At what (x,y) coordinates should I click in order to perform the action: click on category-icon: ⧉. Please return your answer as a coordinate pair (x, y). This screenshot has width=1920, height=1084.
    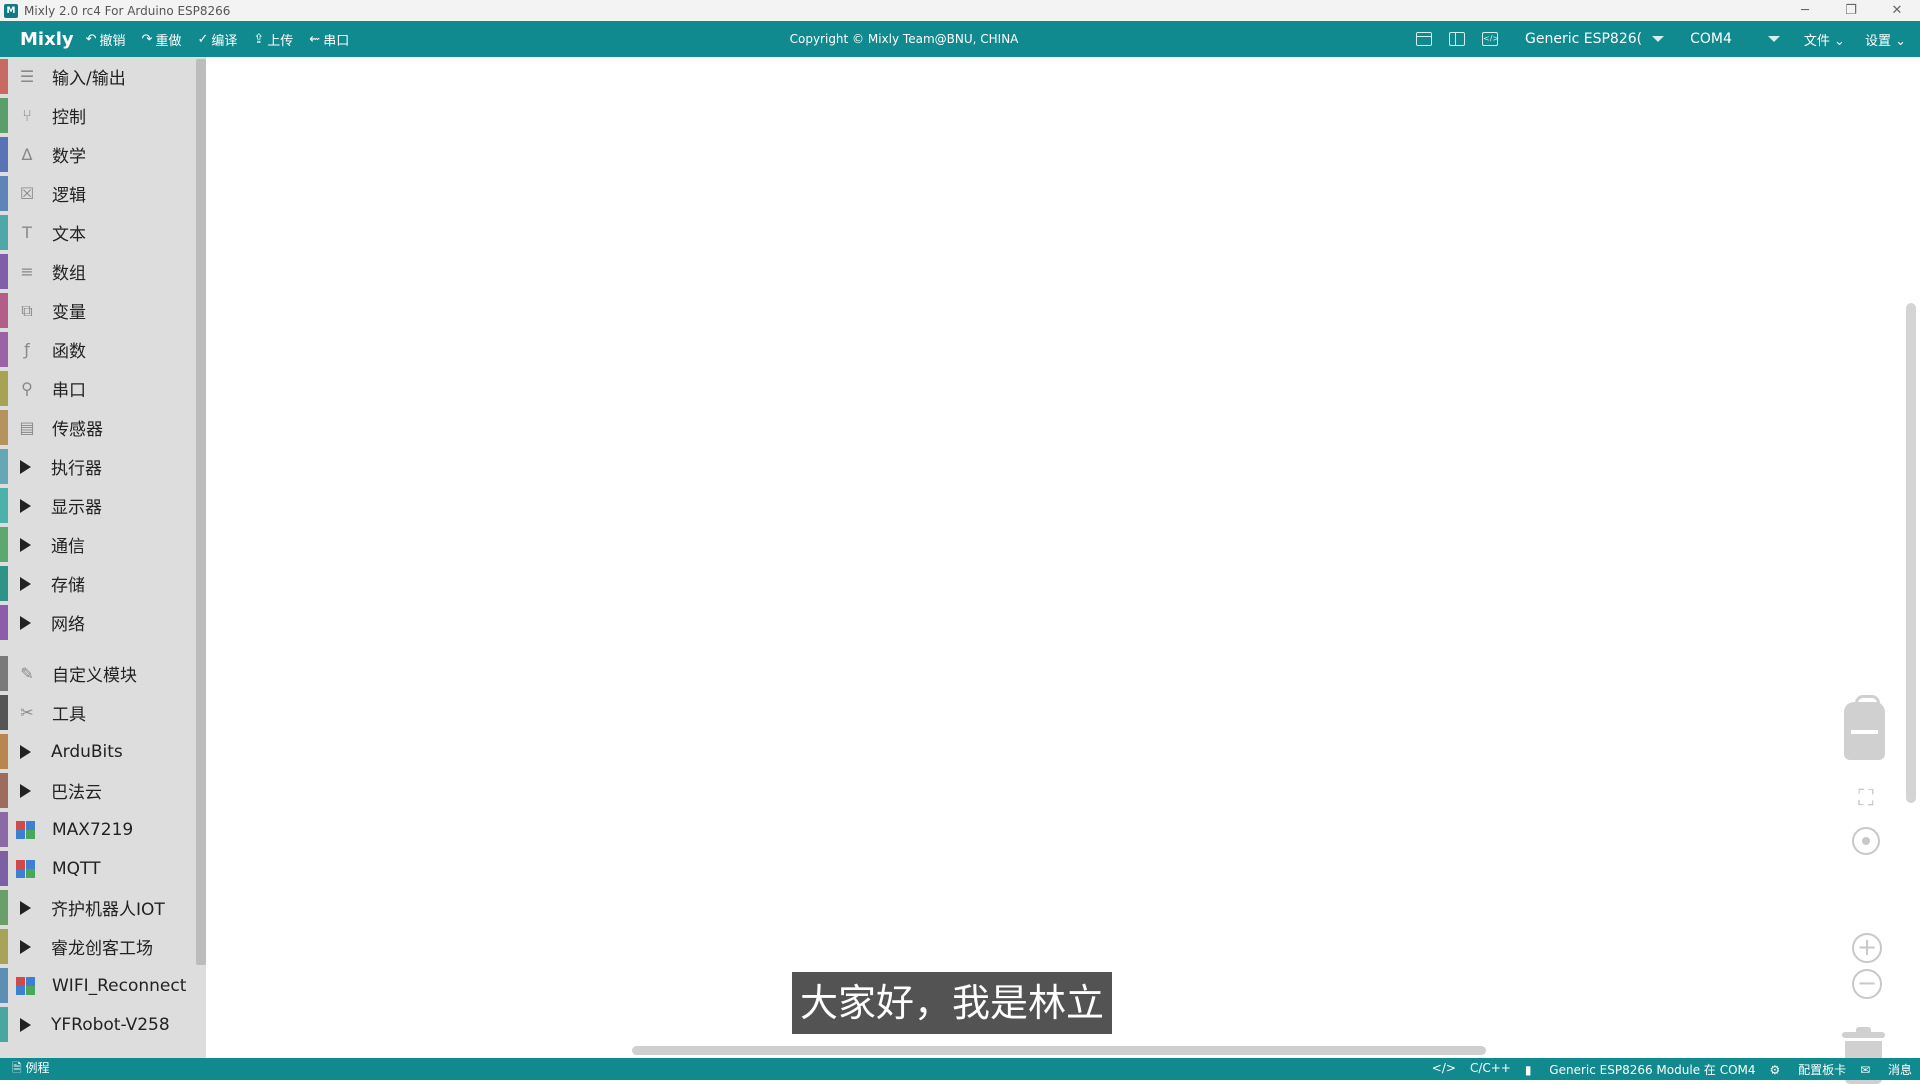
    Looking at the image, I should click on (27, 310).